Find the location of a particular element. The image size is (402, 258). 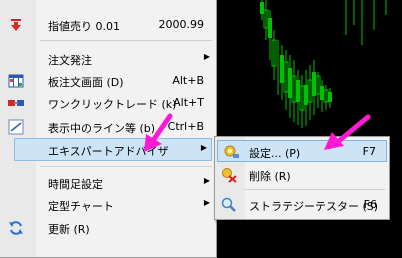

menu-item-label: 更新 (R) is located at coordinates (69, 229).